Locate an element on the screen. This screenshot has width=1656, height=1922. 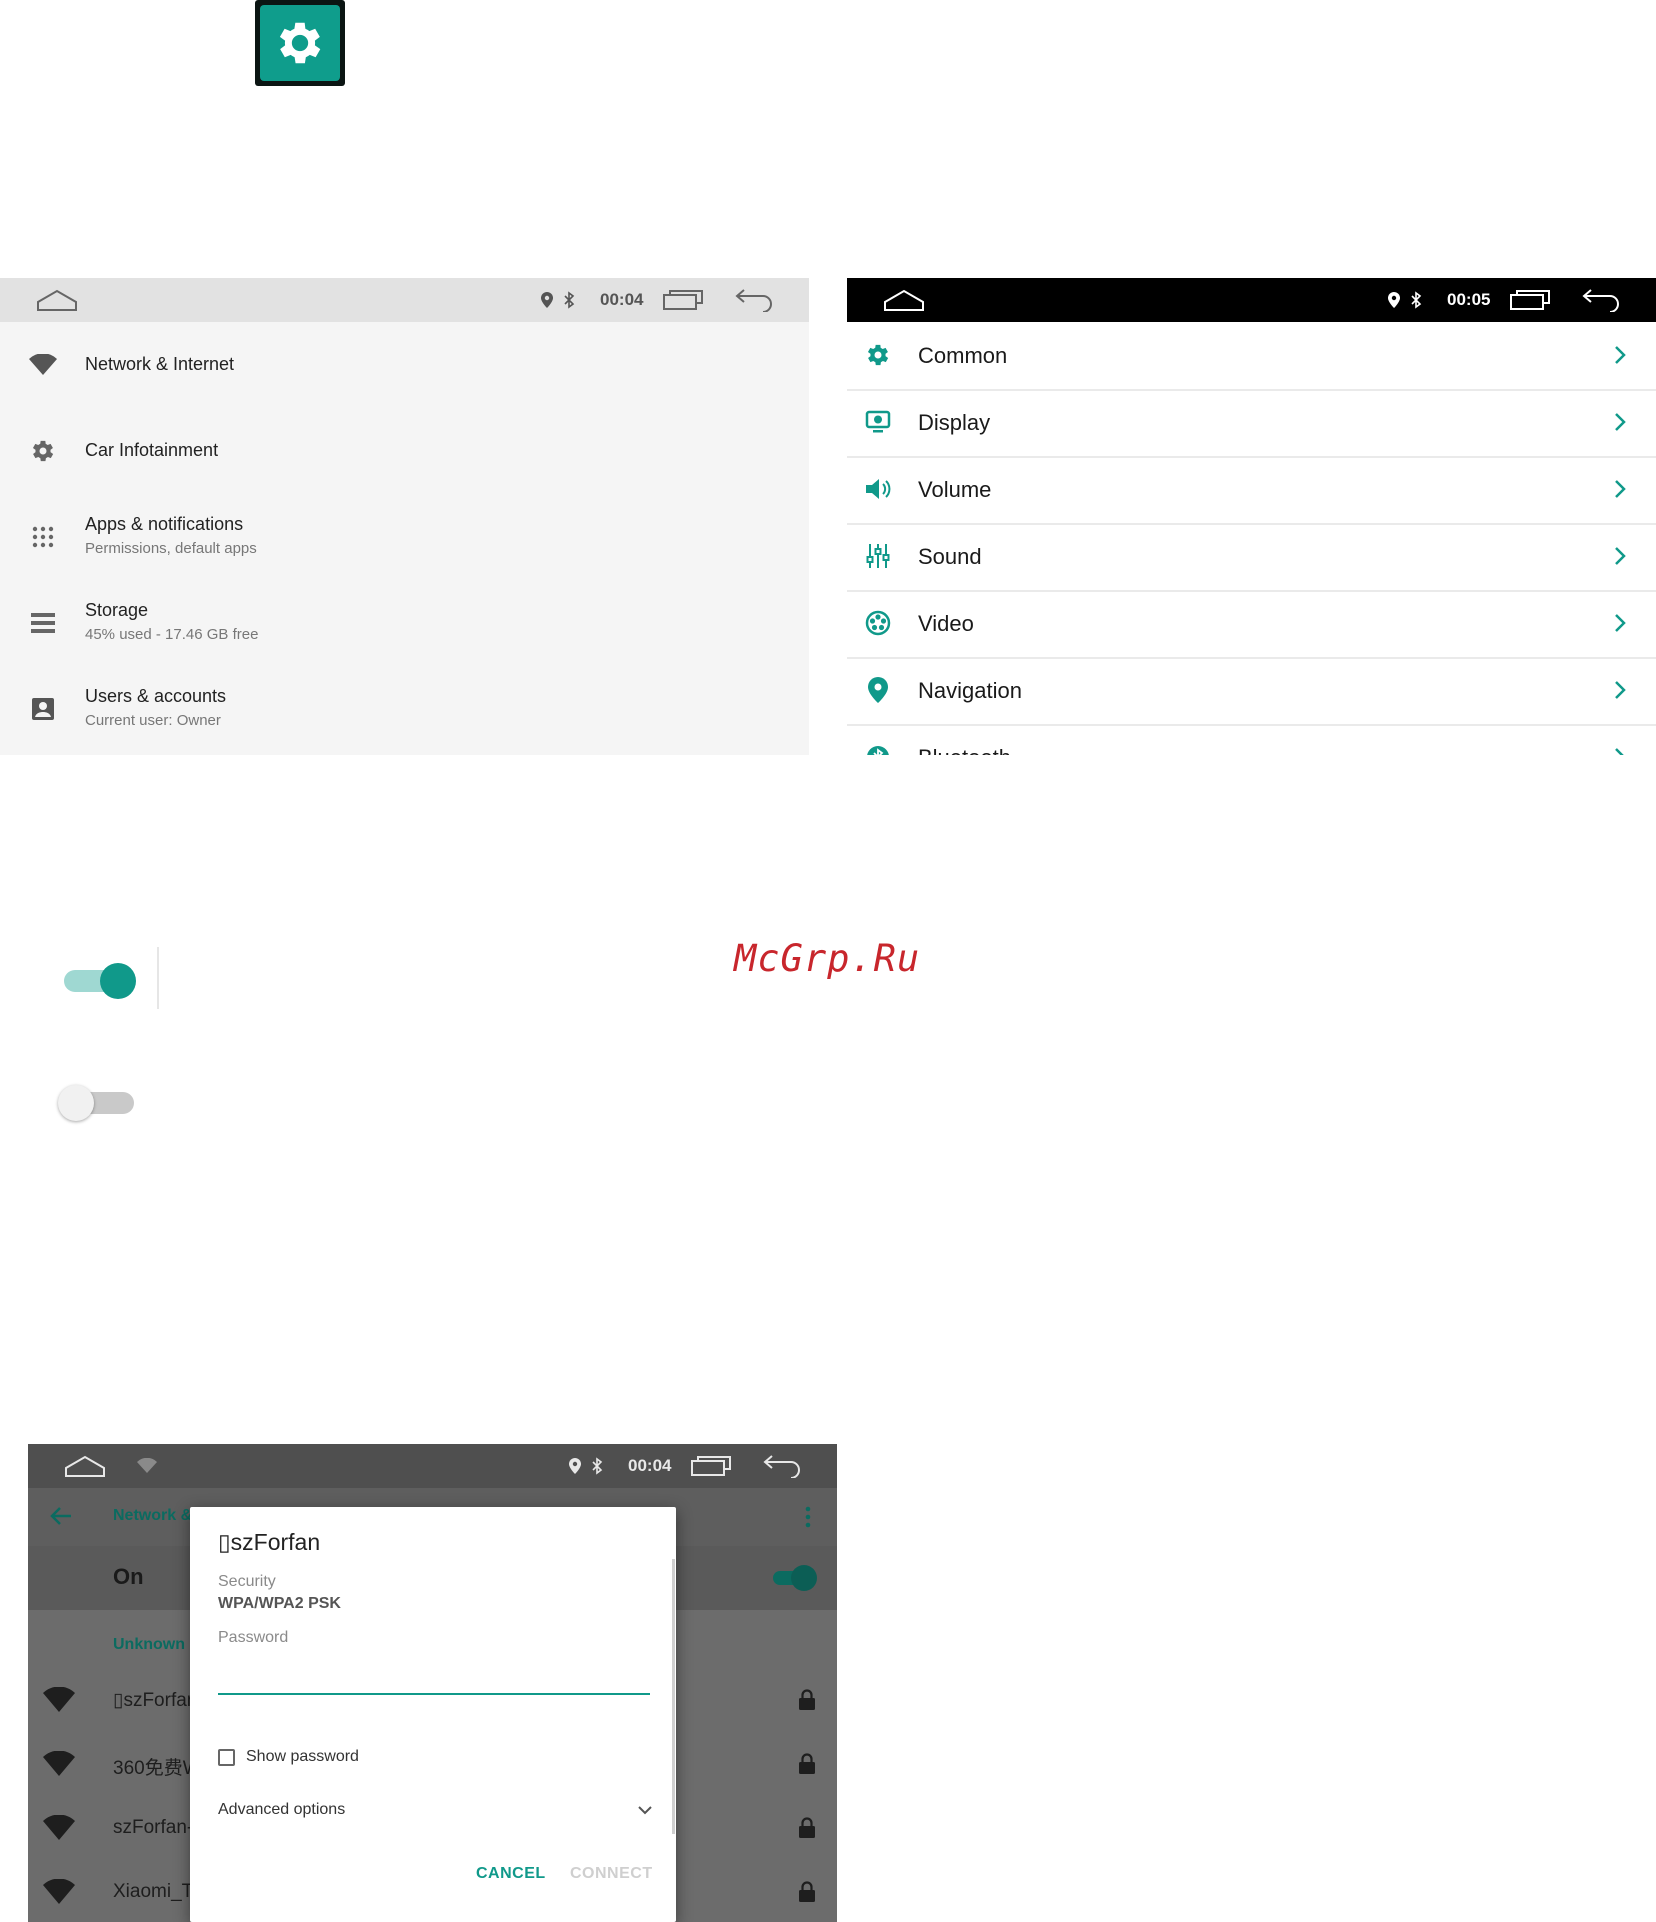
menu-item-video: Video is located at coordinates (1251, 624).